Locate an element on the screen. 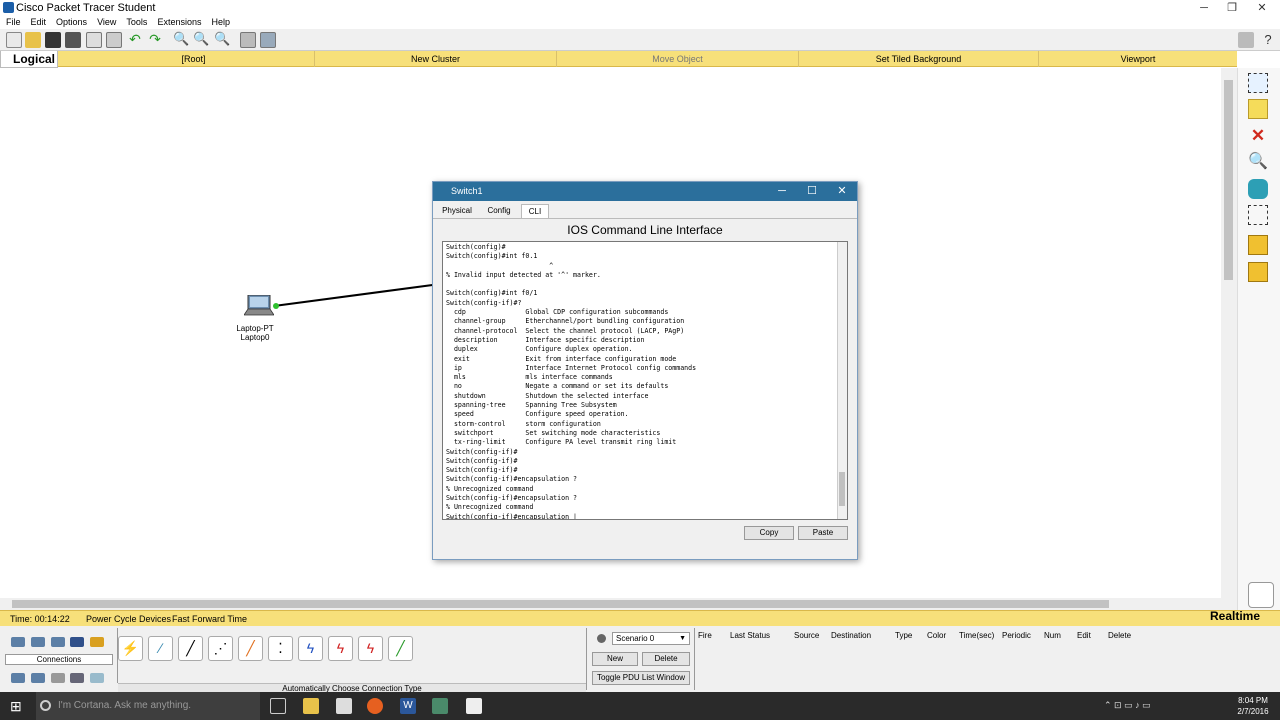  packet-tracer-taskbar-icon is located at coordinates (440, 706).